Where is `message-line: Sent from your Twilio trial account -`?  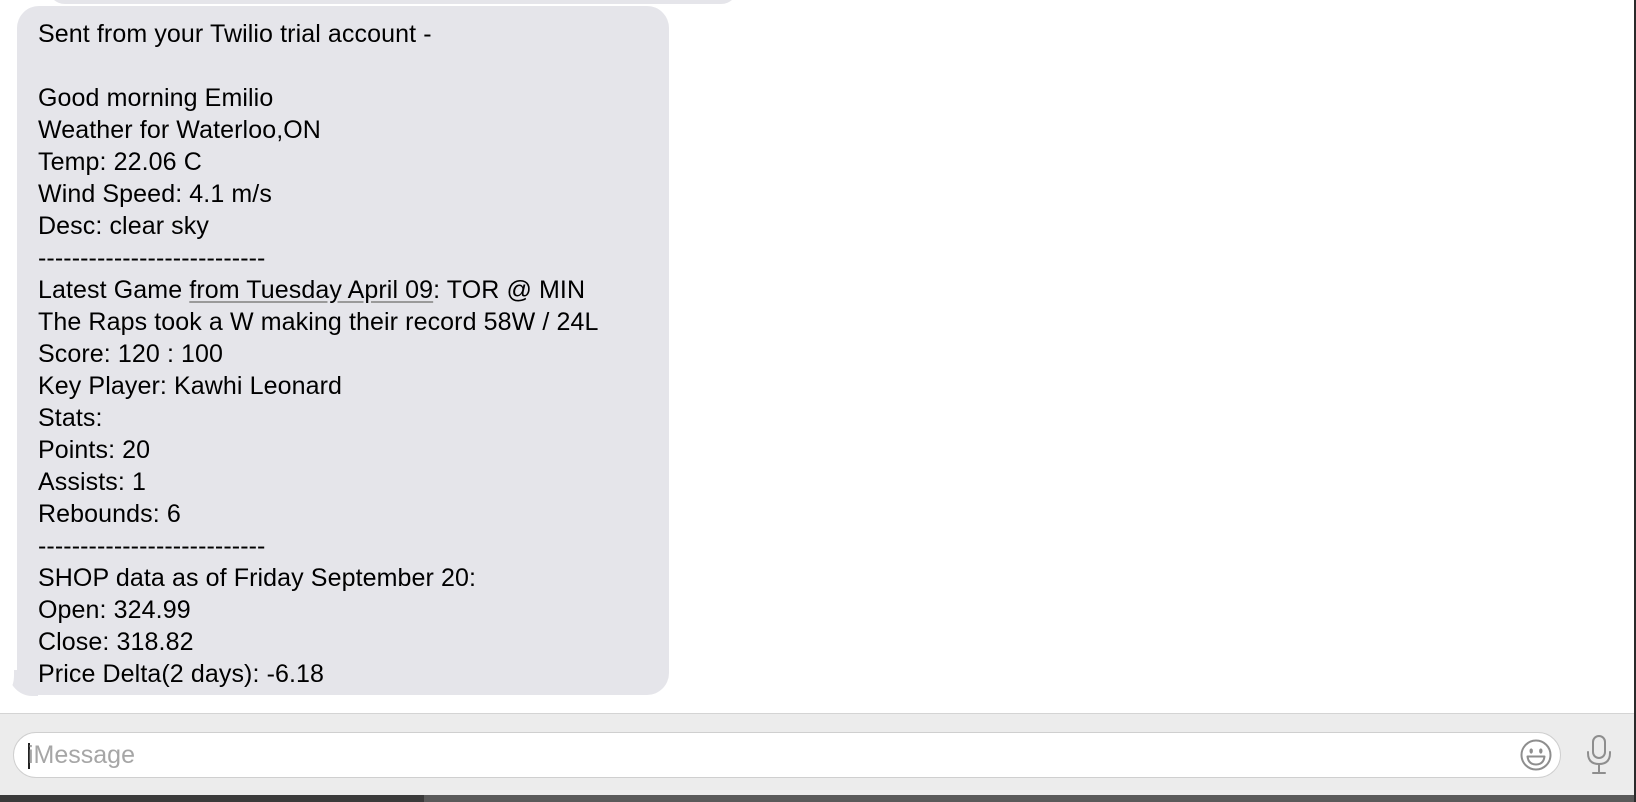
message-line: Sent from your Twilio trial account - is located at coordinates (235, 34).